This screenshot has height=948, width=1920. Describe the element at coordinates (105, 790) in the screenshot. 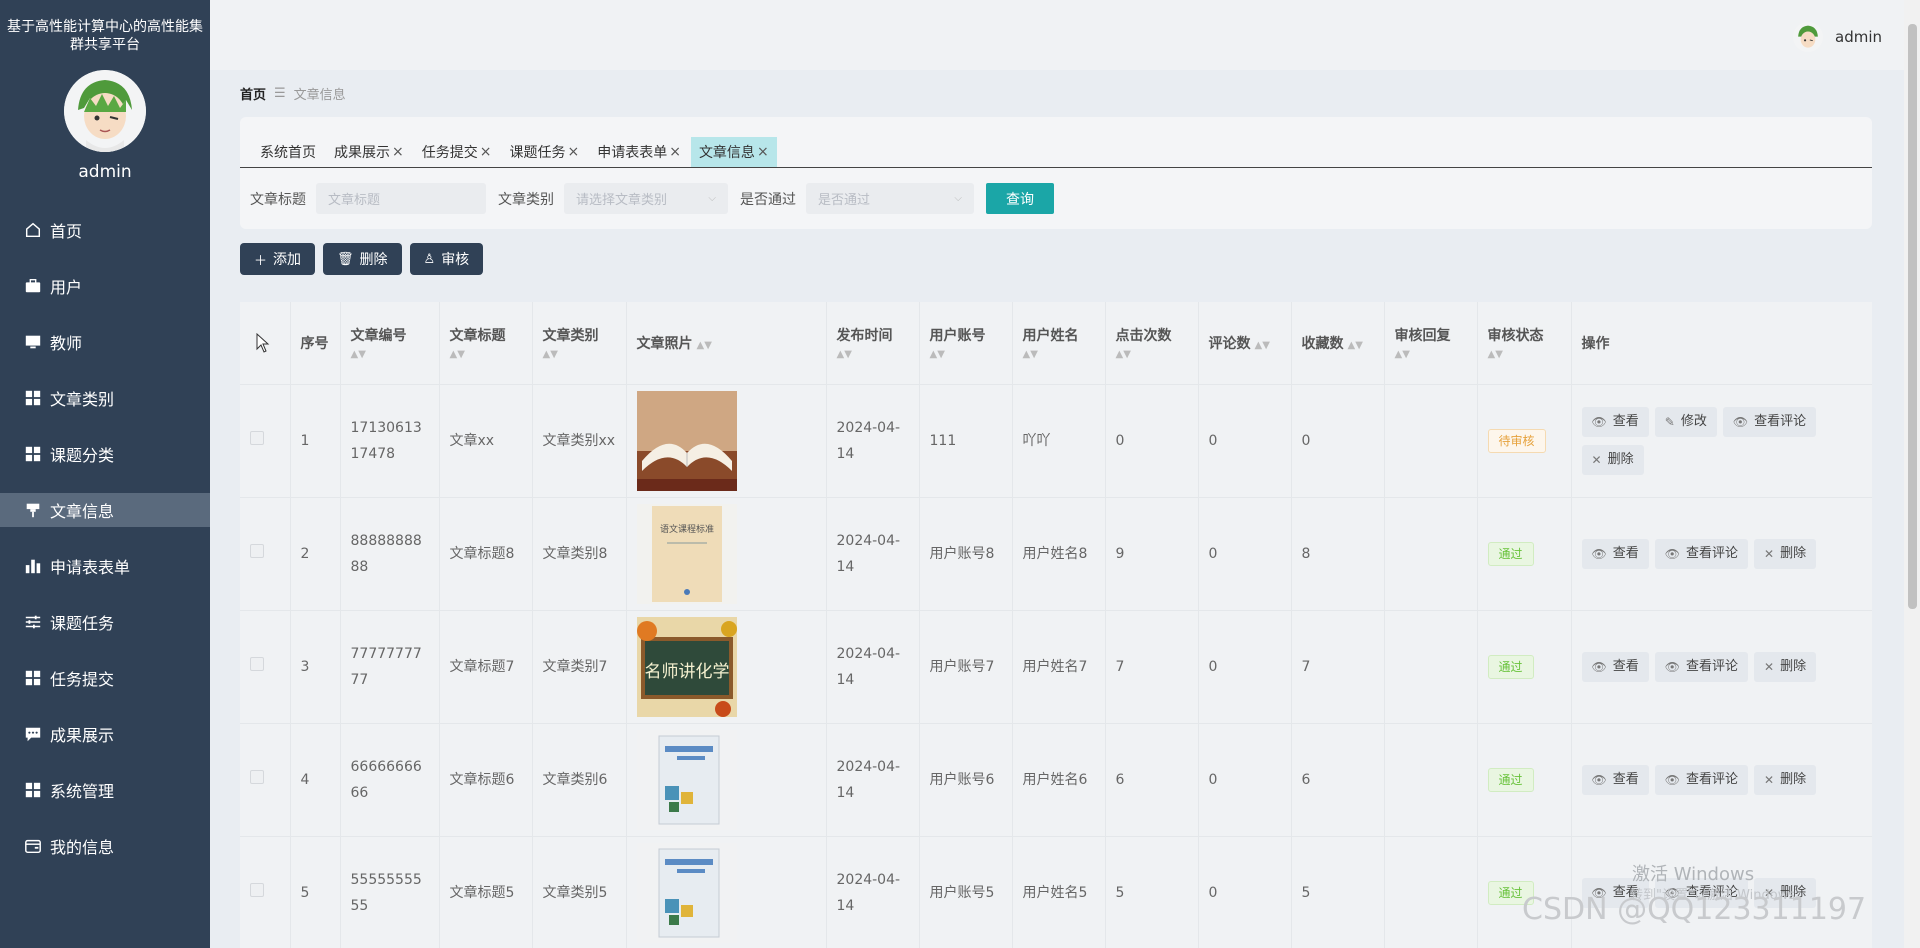

I see `sidebar-item-10: 系统管理` at that location.